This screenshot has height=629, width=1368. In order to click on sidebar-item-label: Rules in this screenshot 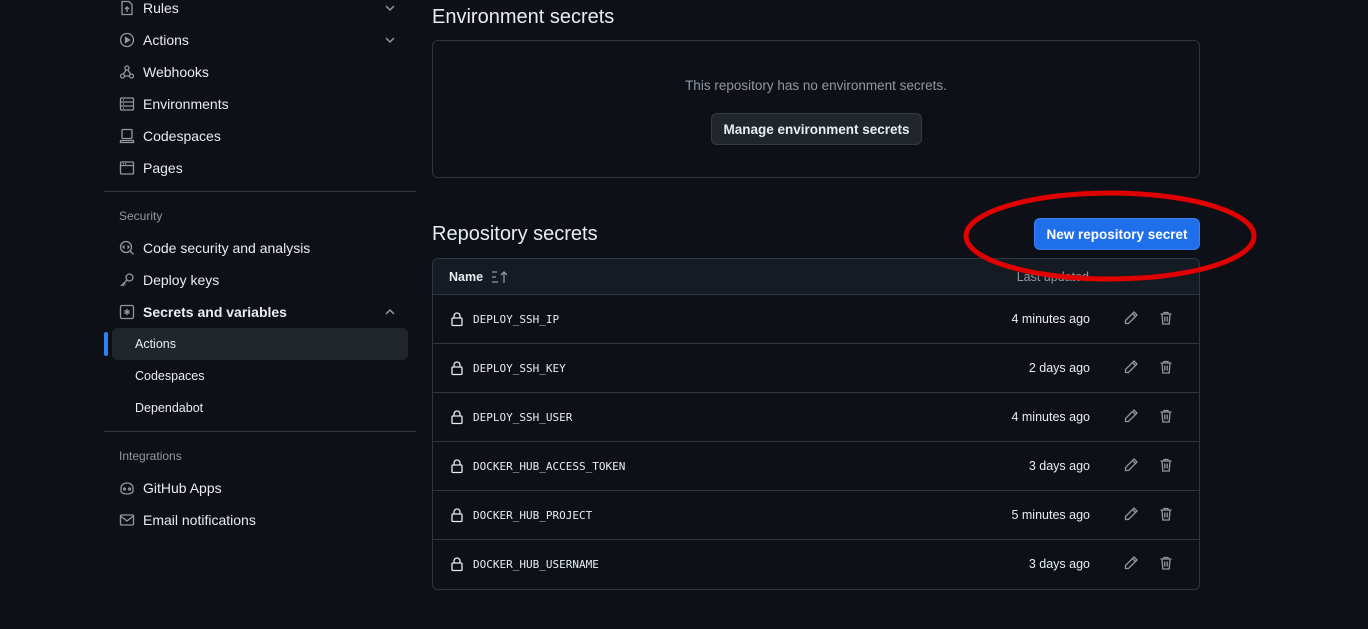, I will do `click(161, 8)`.